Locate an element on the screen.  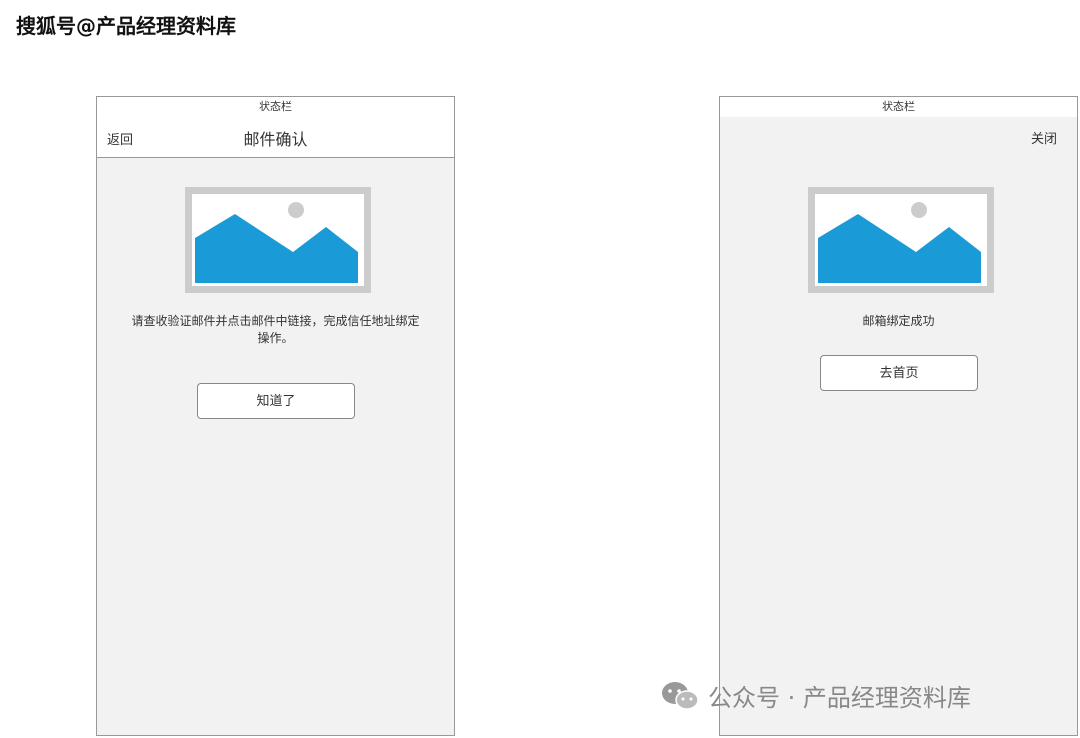
watermark-bottom-text: 公众号 · 产品经理资料库 is located at coordinates (839, 698).